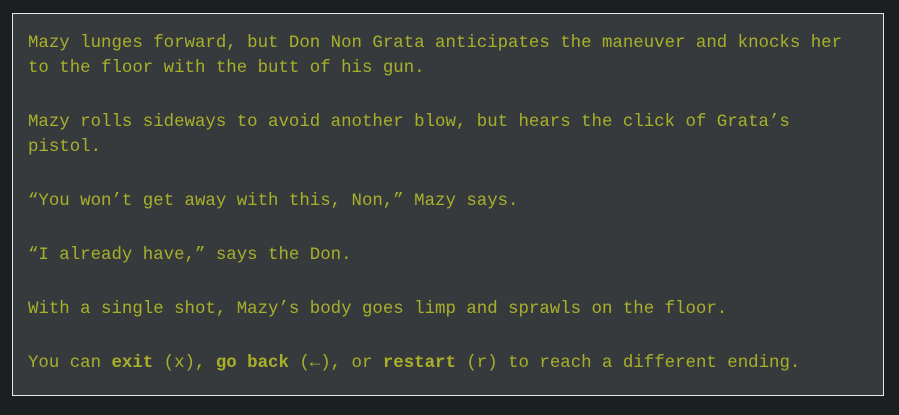 The width and height of the screenshot is (899, 415). What do you see at coordinates (252, 363) in the screenshot?
I see `go-back-link: go back` at bounding box center [252, 363].